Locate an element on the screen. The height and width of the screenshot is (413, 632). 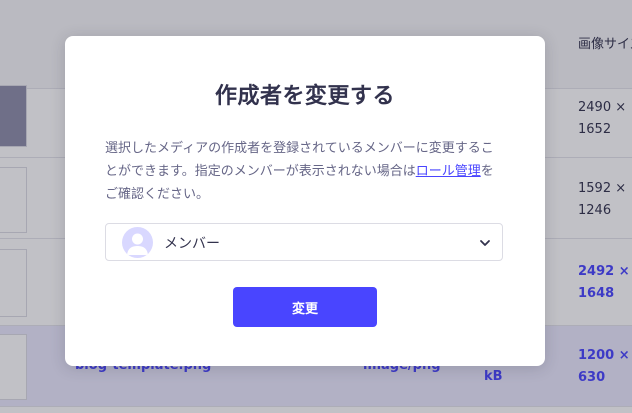
select-value: メンバー is located at coordinates (192, 244).